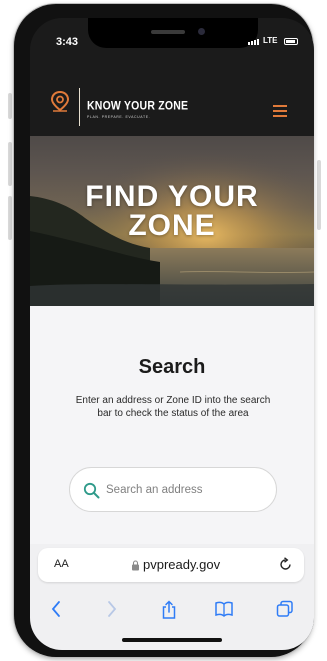 This screenshot has width=327, height=661. I want to click on tabs-icon, so click(285, 609).